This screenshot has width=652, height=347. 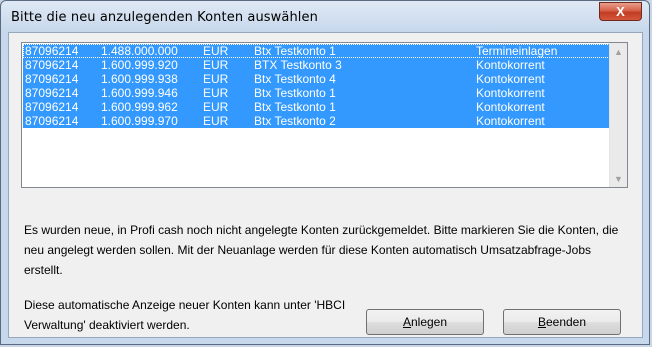 I want to click on account-name: Btx Testkonto 2, so click(x=295, y=121).